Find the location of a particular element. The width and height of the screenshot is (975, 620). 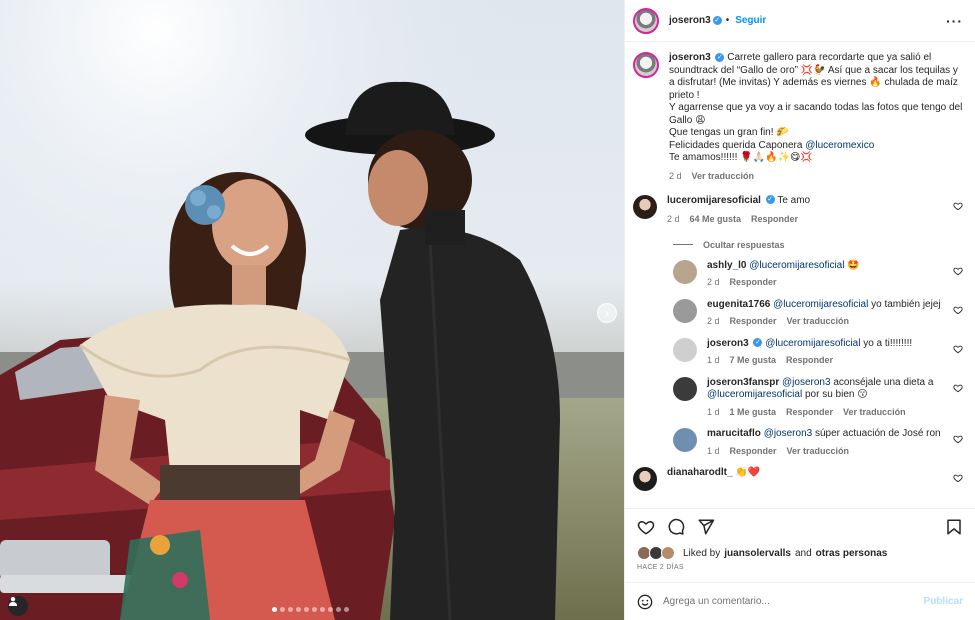

liker-username: juansolervalls is located at coordinates (757, 553).